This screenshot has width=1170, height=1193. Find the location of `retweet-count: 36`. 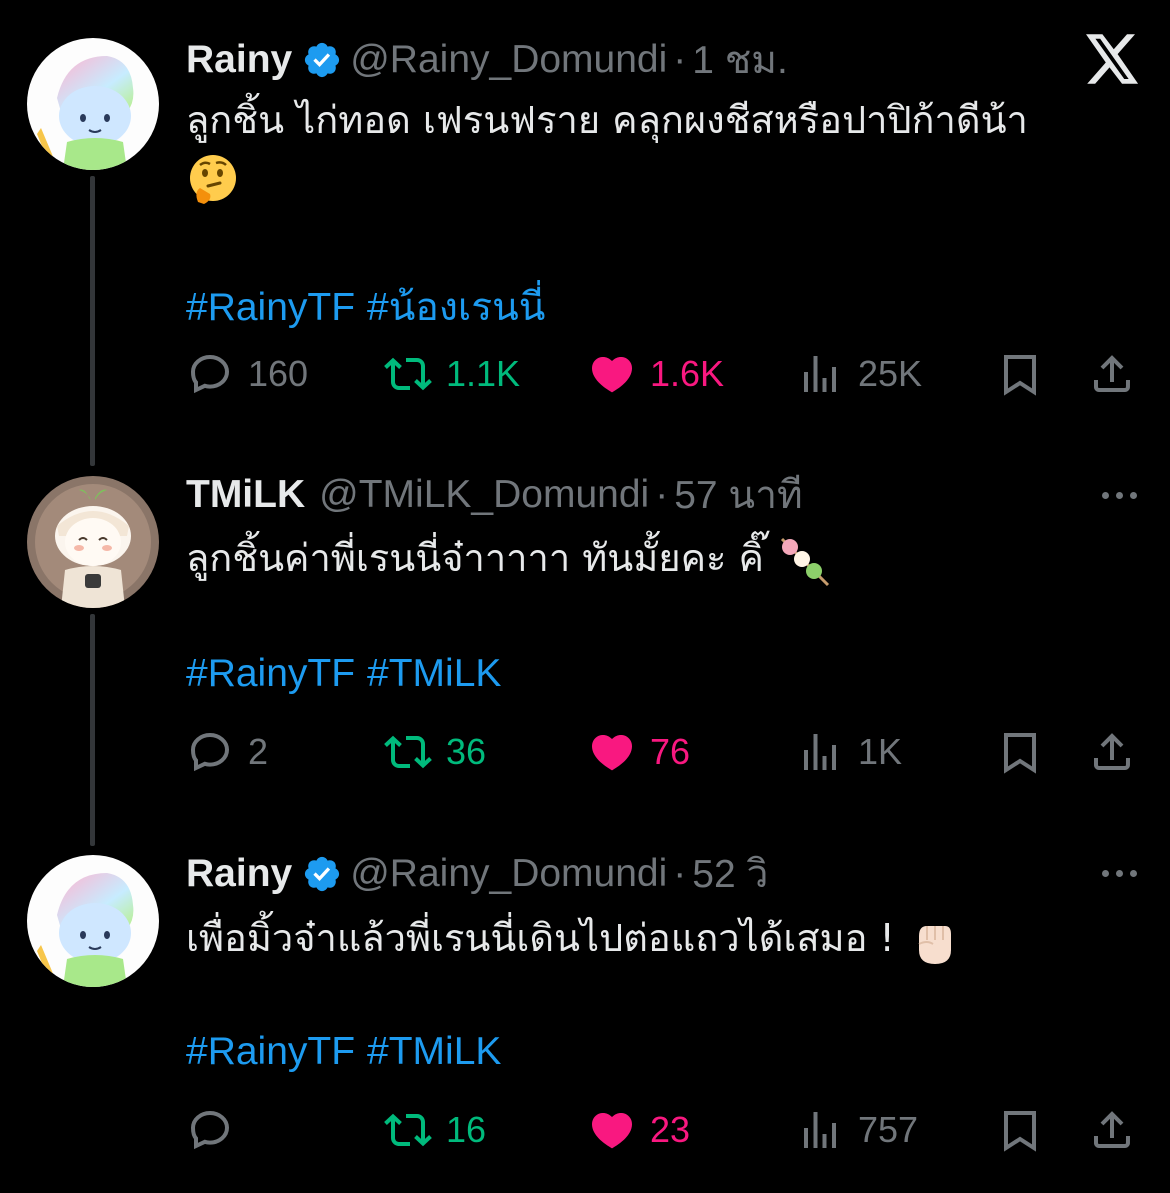

retweet-count: 36 is located at coordinates (466, 751).